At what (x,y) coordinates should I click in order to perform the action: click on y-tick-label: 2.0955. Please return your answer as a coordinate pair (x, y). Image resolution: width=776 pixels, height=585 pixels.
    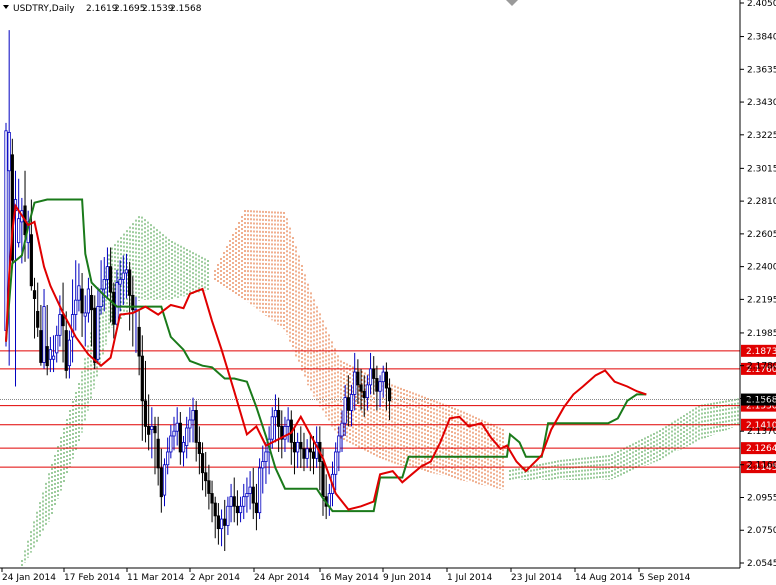
    Looking at the image, I should click on (761, 498).